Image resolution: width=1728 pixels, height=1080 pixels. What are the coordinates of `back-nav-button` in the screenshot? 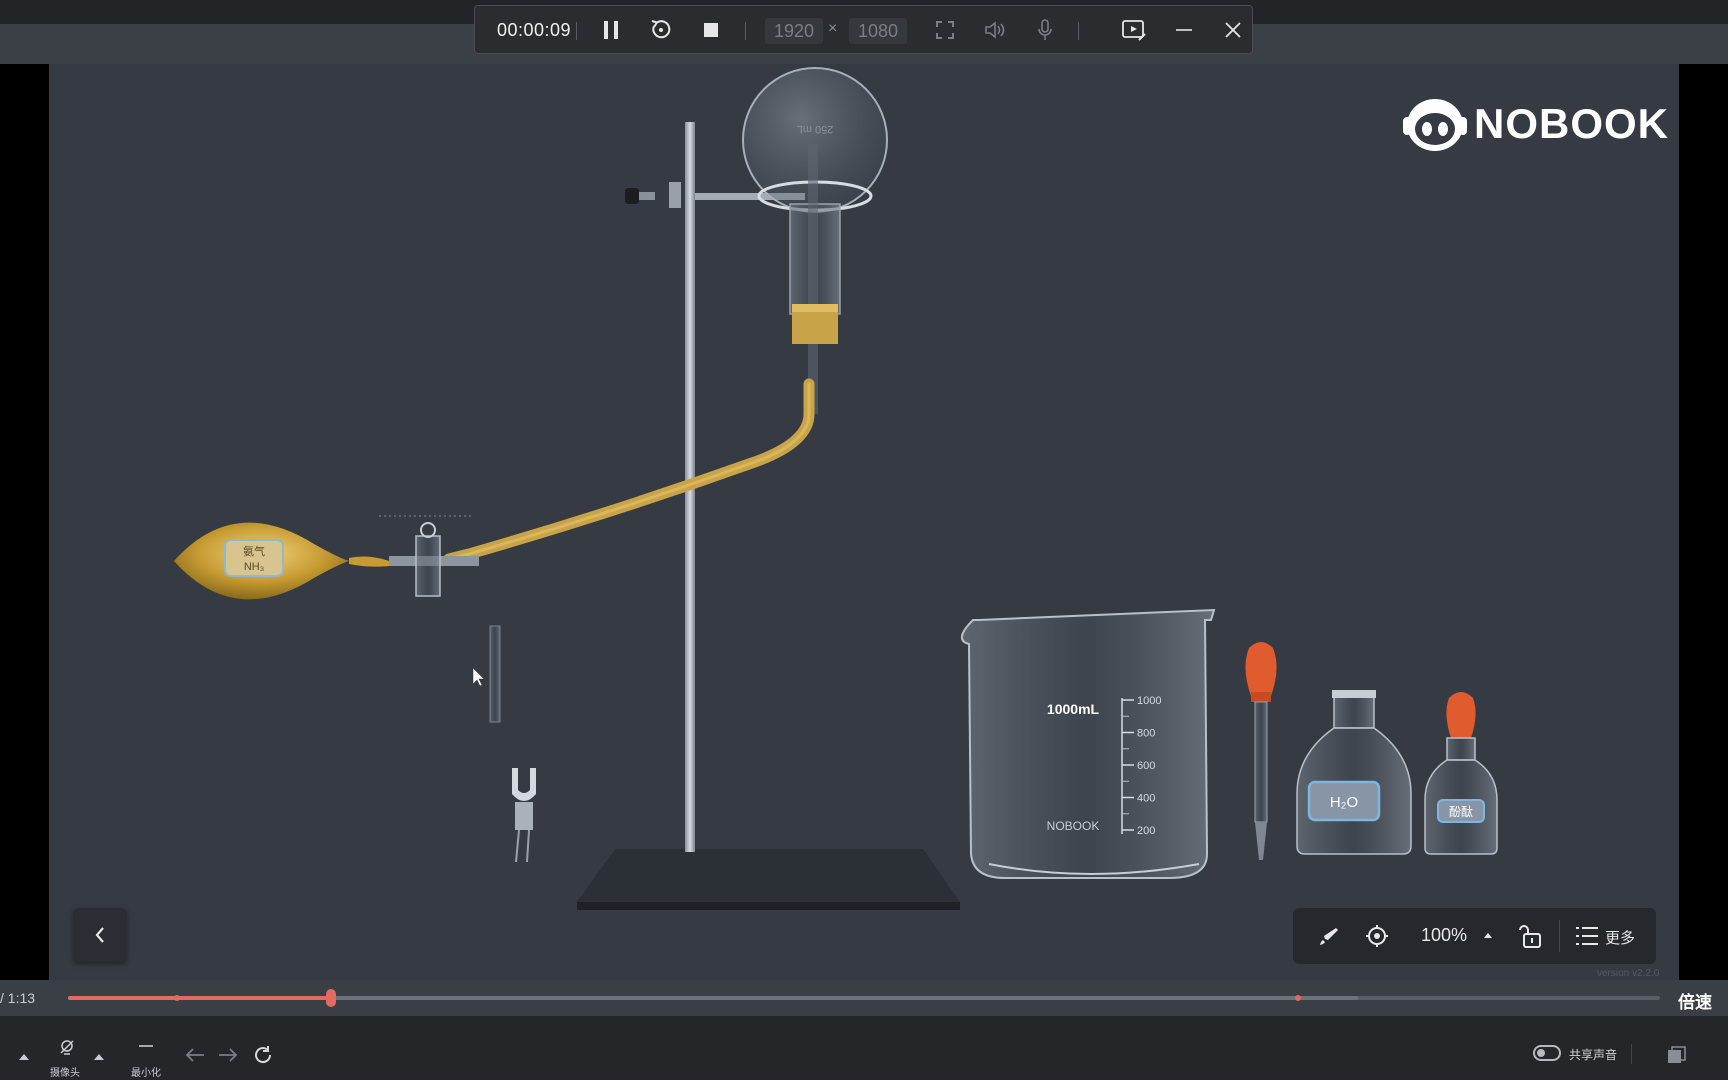 It's located at (195, 1055).